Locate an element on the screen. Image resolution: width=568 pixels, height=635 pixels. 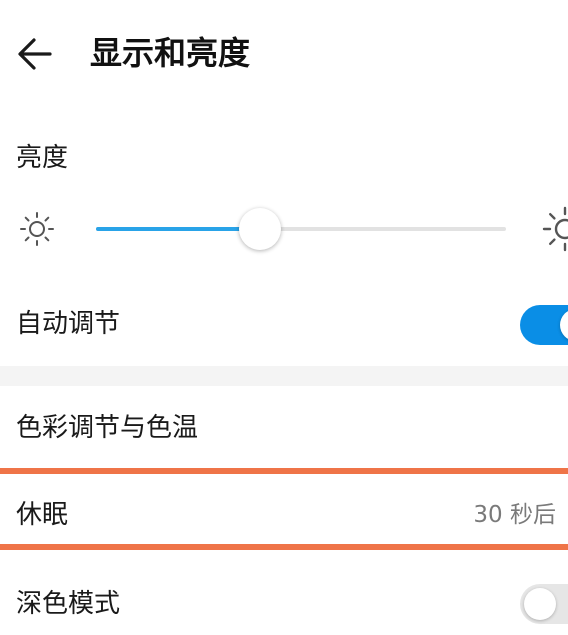
brightness-label: 亮度 is located at coordinates (42, 158).